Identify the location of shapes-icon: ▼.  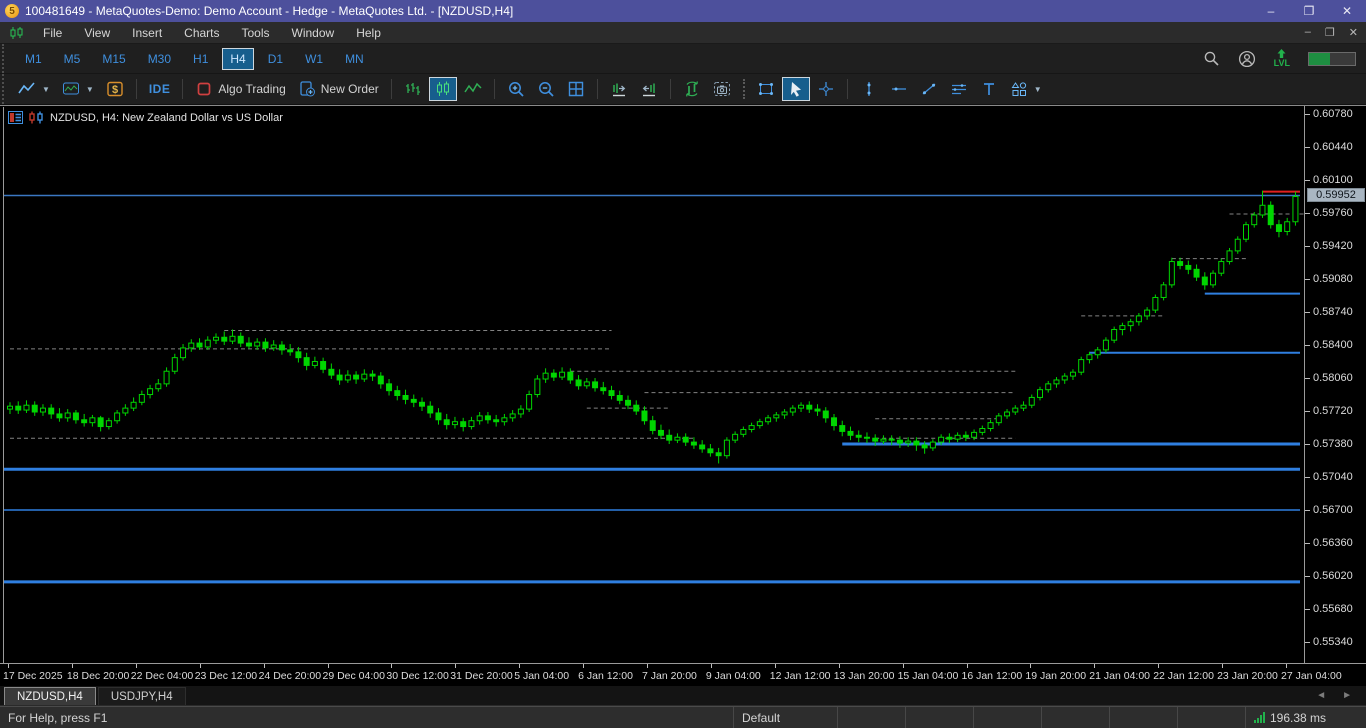
(1026, 89).